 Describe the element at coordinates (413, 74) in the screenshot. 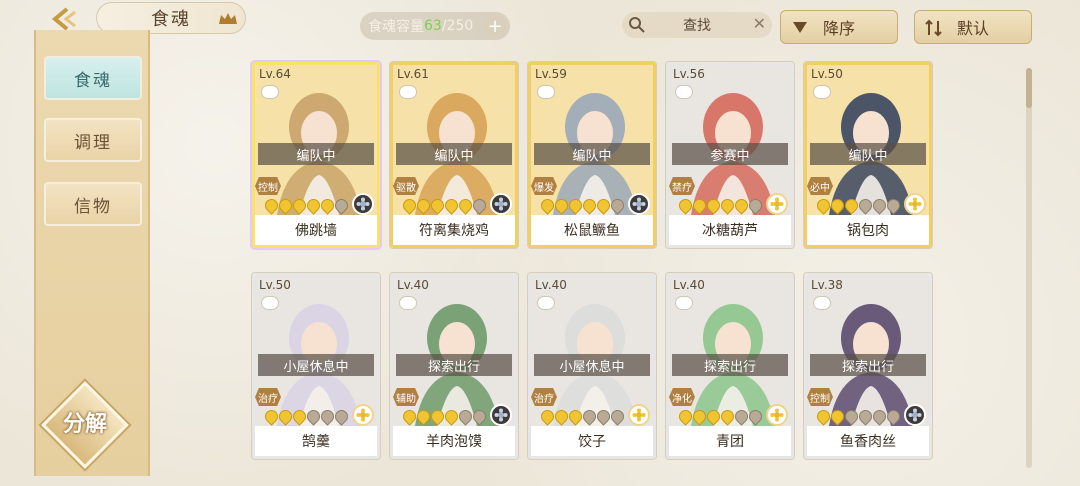

I see `level-label: Lv.61` at that location.